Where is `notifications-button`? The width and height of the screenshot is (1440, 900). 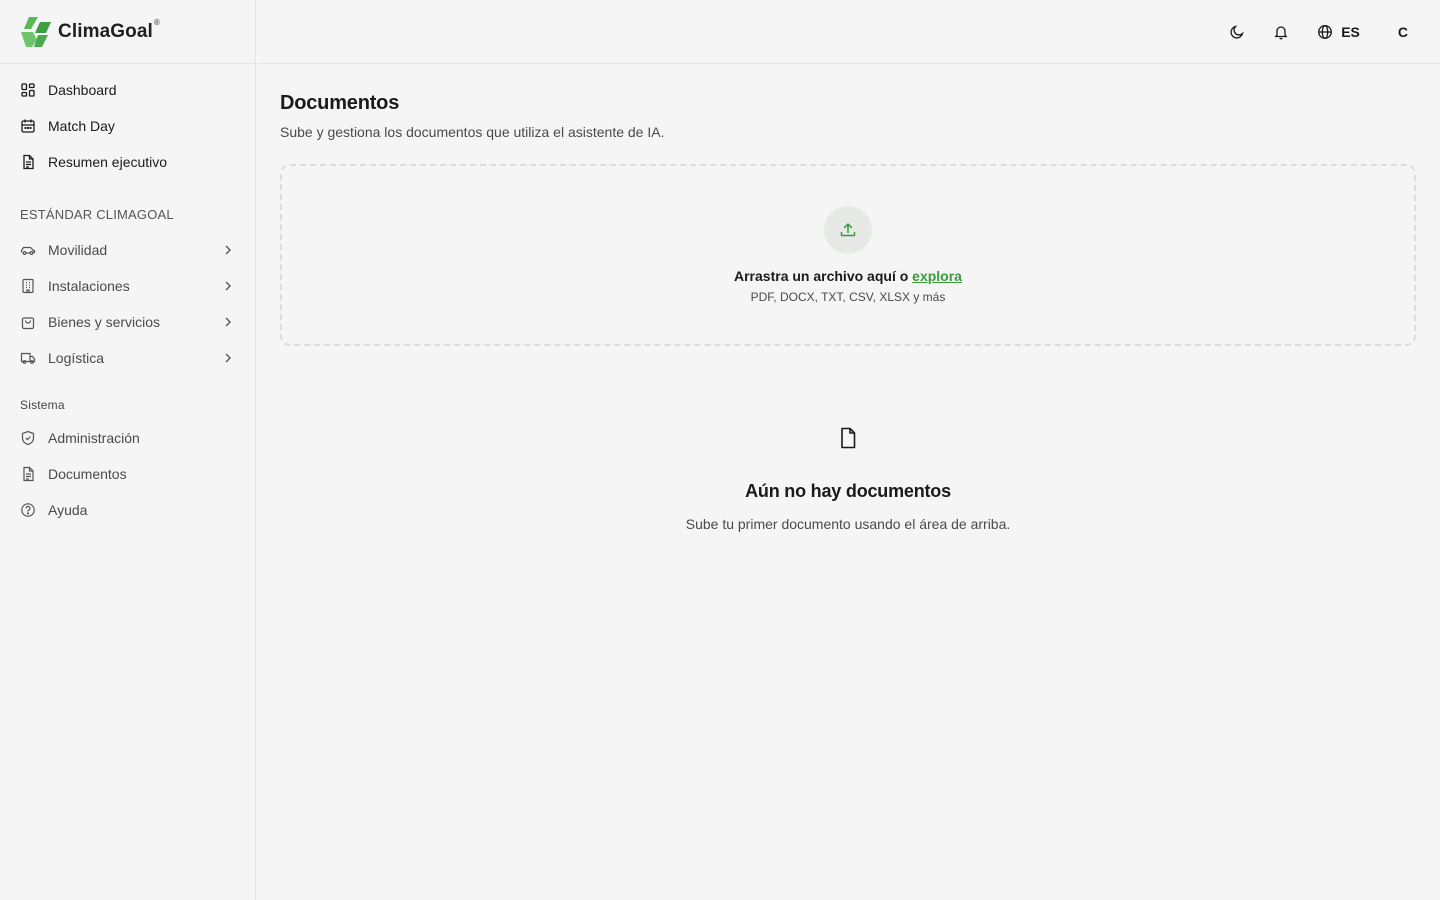
notifications-button is located at coordinates (1281, 32).